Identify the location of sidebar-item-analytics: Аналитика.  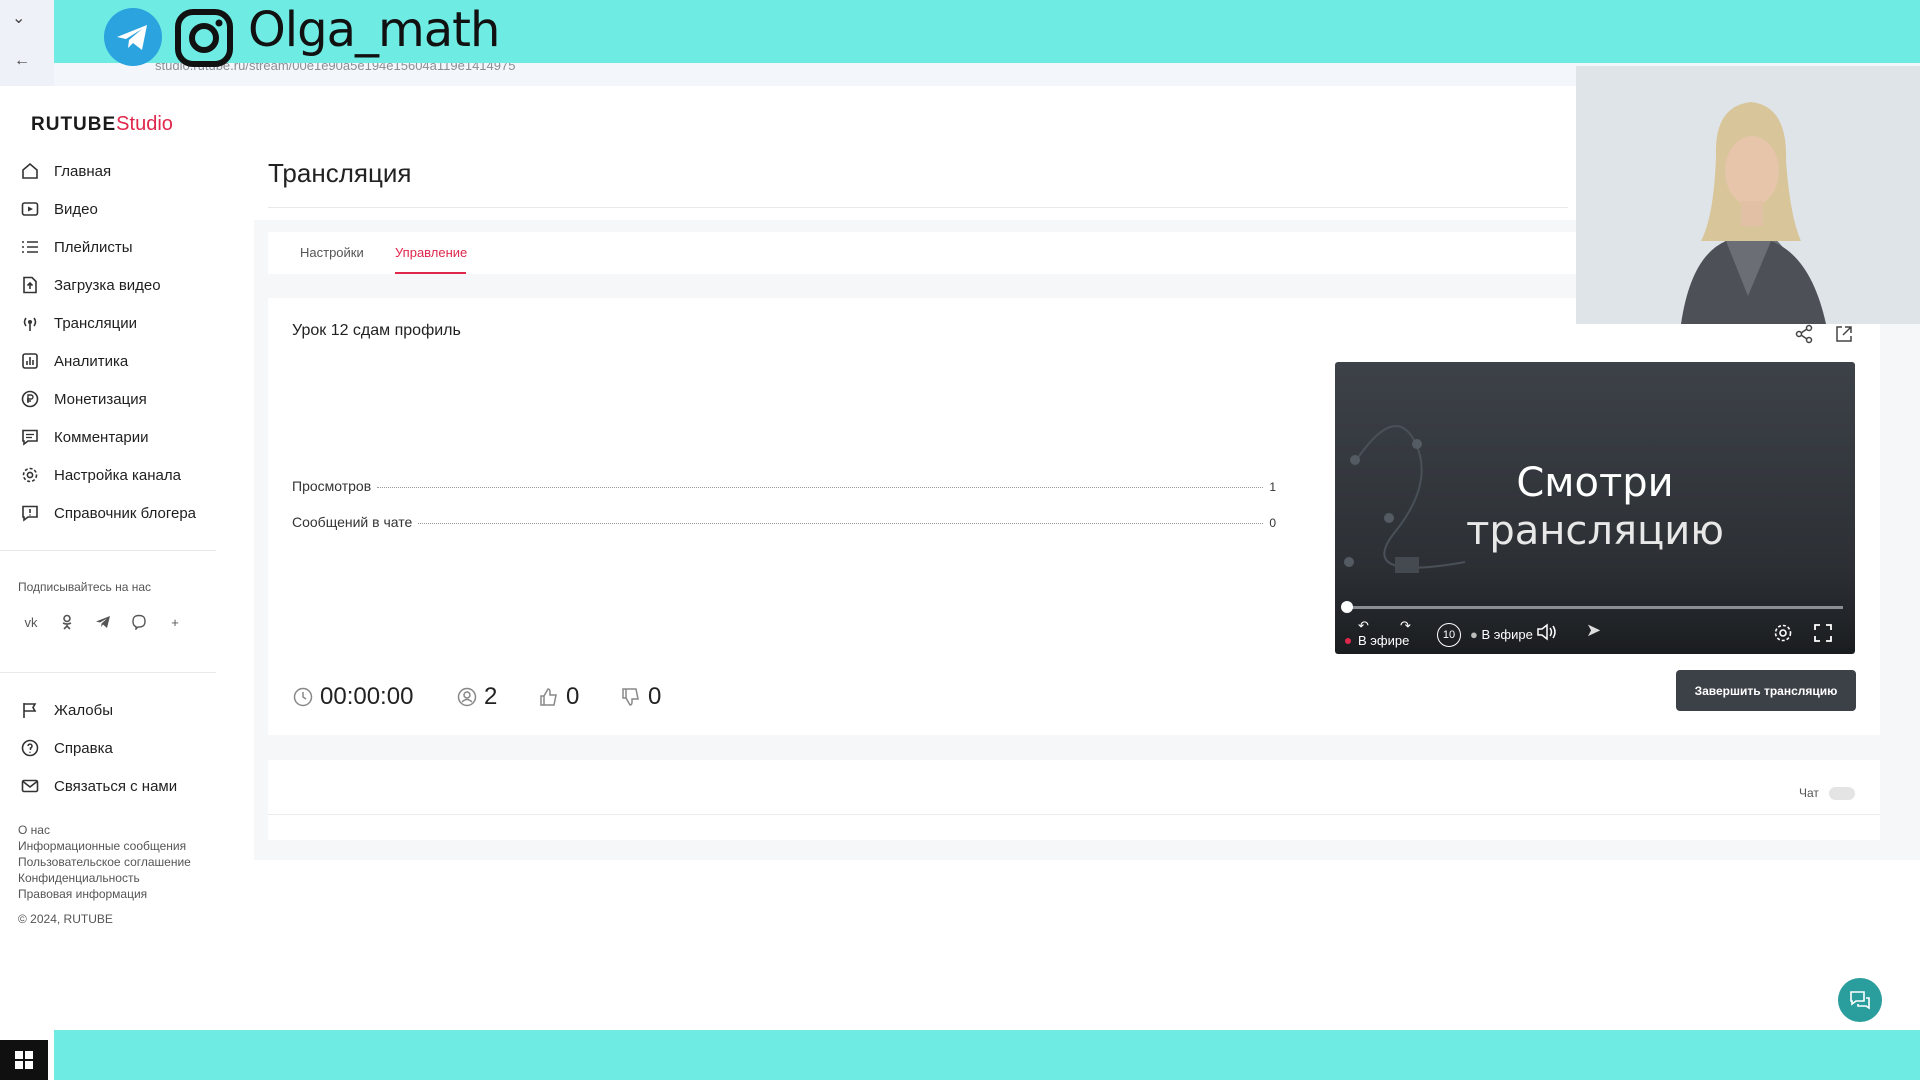
(120, 361).